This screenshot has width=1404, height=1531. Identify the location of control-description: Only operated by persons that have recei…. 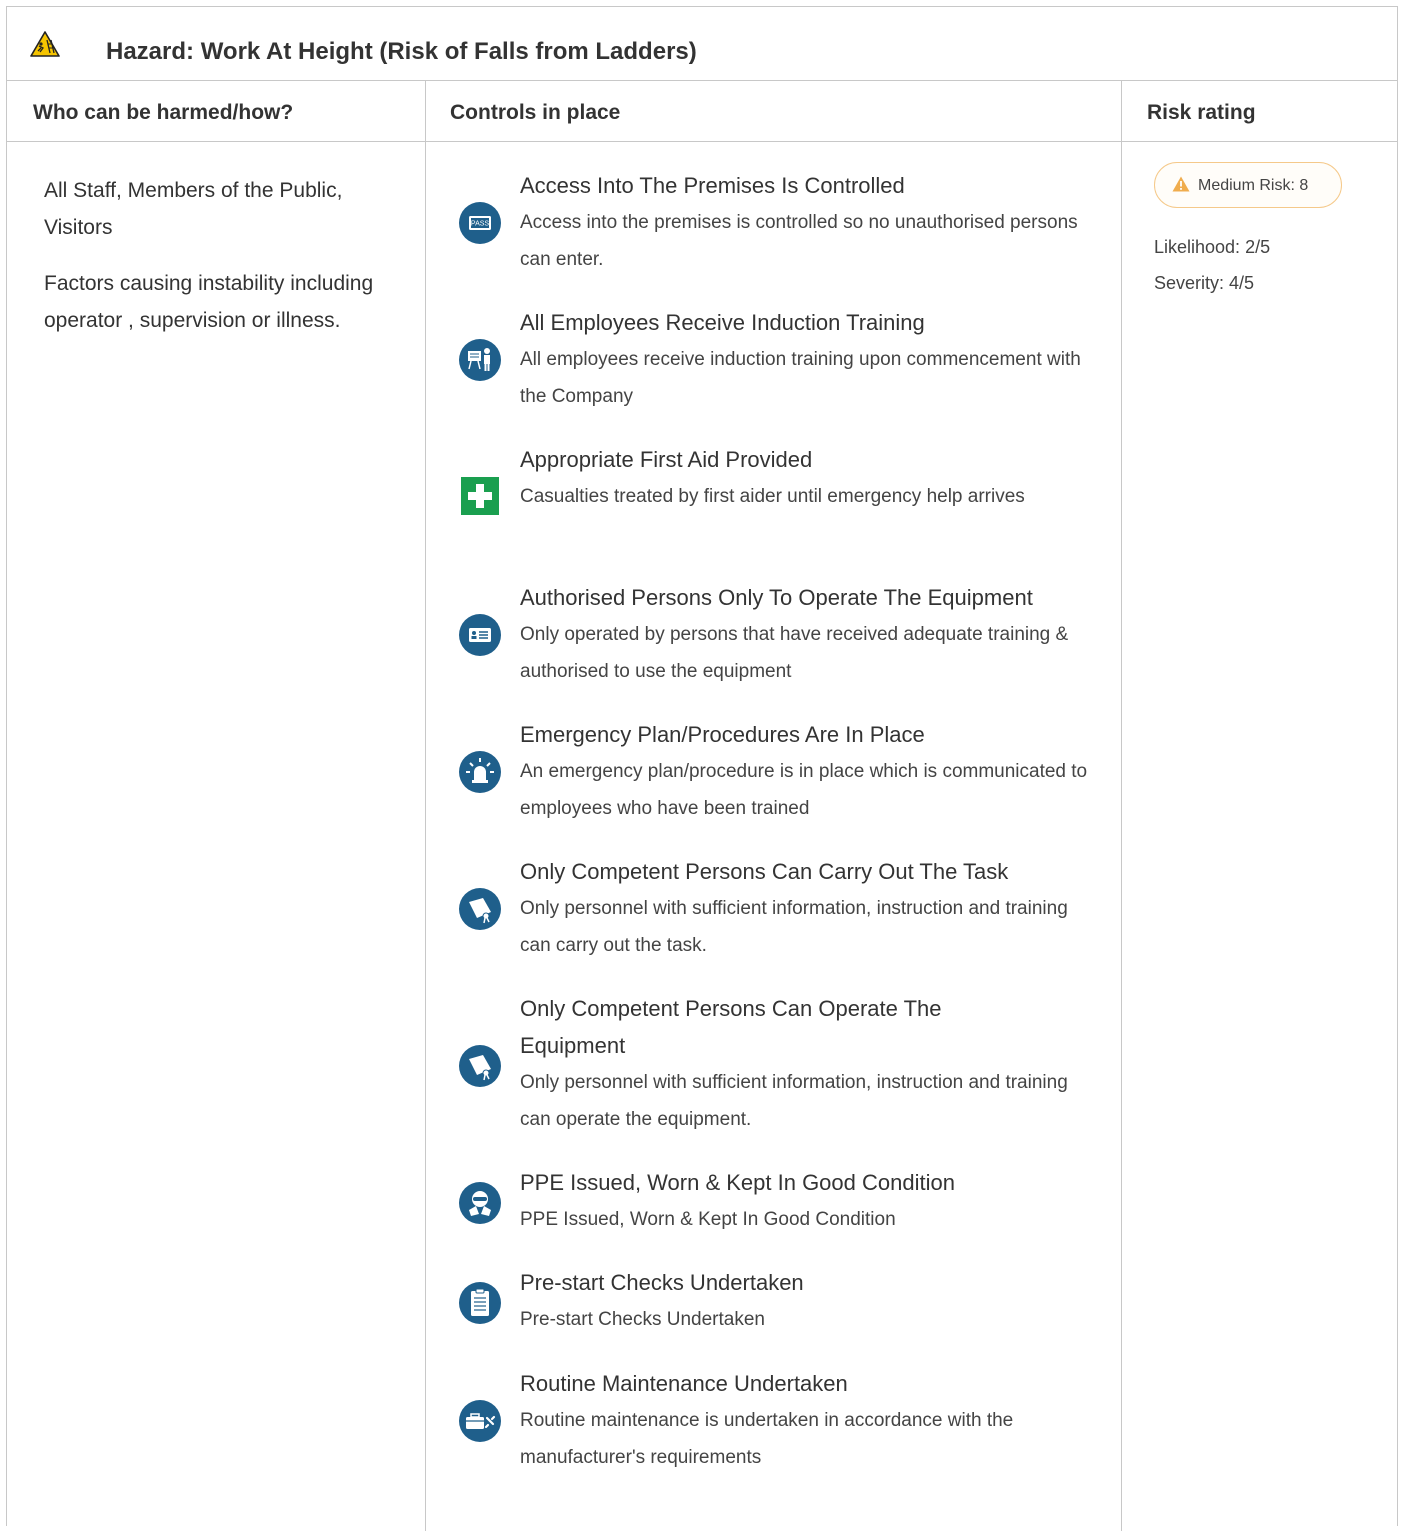
(794, 653).